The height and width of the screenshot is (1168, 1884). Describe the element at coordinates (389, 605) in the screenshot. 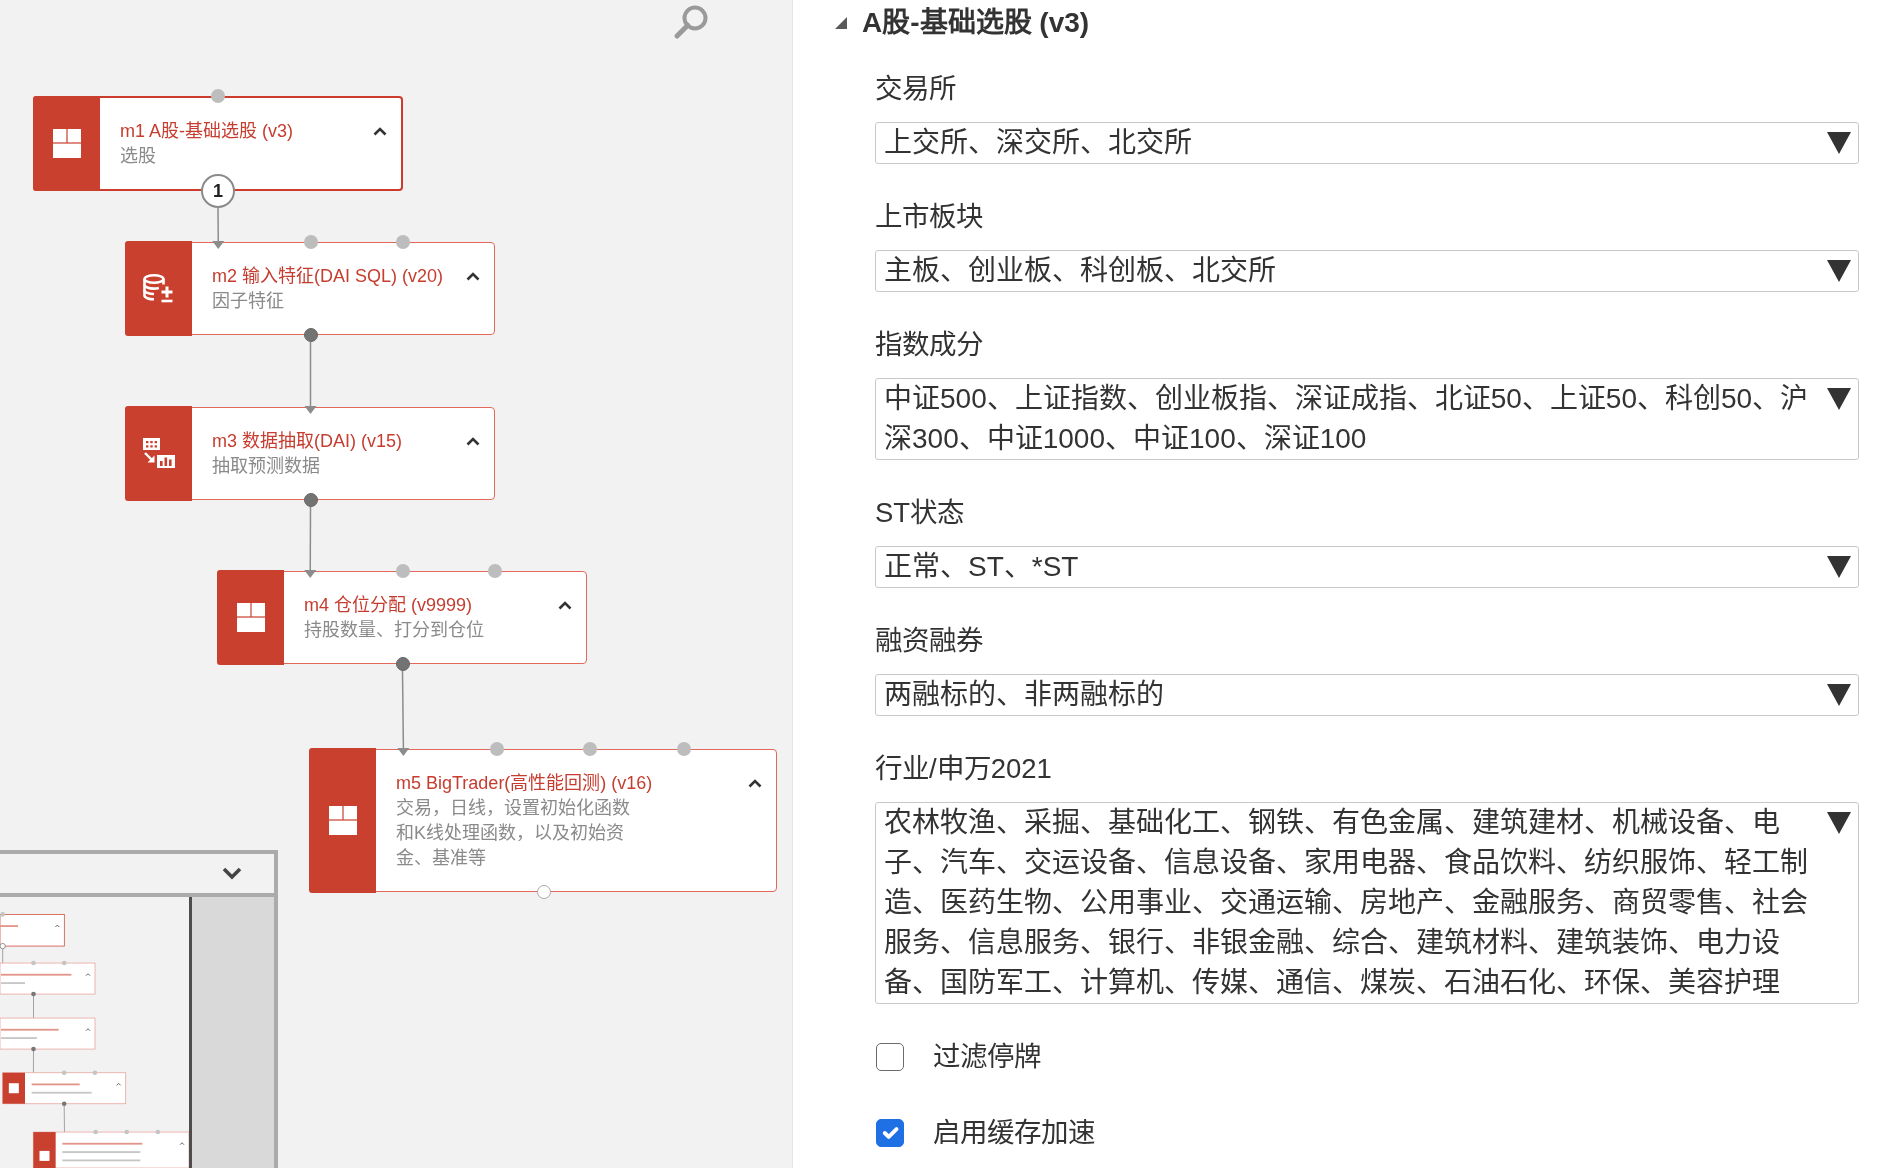

I see `node-title: m4 仓位分配 (v9999)` at that location.